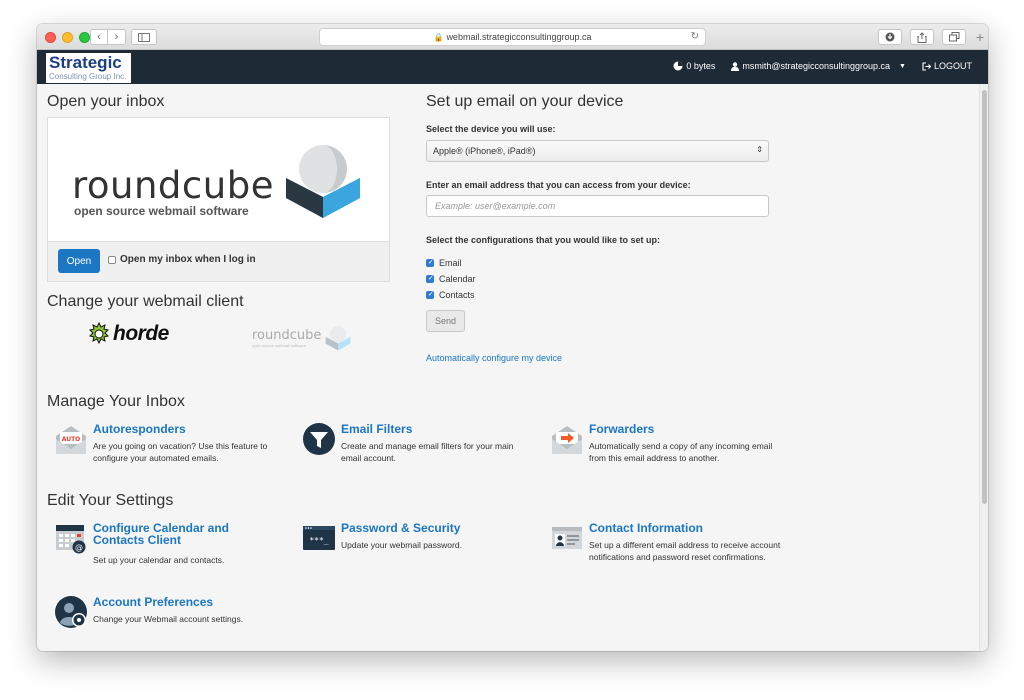 This screenshot has width=1024, height=700. What do you see at coordinates (279, 345) in the screenshot?
I see `roundcube-small-tag: open source webmail software` at bounding box center [279, 345].